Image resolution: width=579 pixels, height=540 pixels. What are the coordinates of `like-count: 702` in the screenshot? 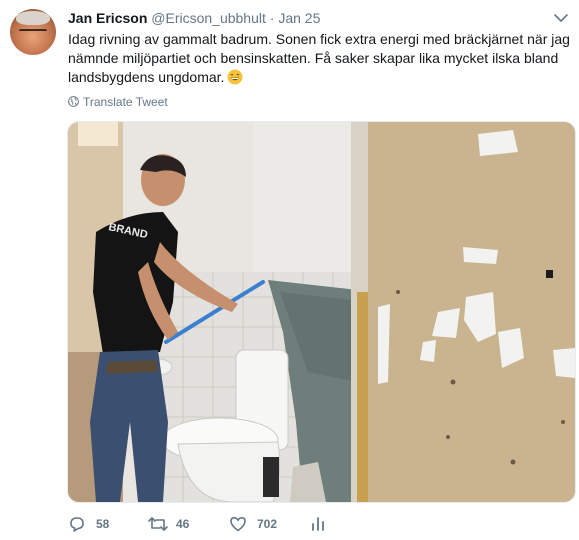 It's located at (267, 524).